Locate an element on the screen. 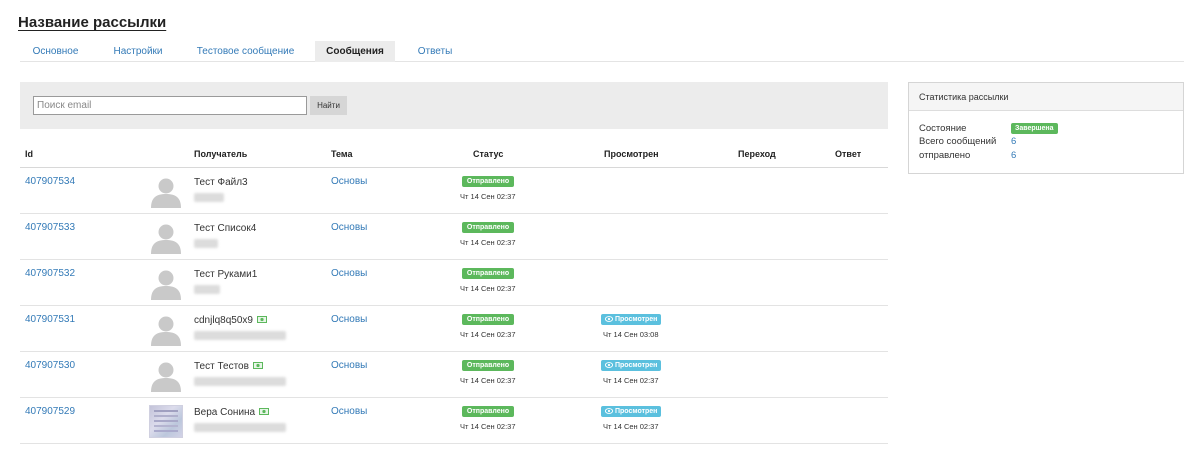  stats-sent-label: отправлено is located at coordinates (945, 155).